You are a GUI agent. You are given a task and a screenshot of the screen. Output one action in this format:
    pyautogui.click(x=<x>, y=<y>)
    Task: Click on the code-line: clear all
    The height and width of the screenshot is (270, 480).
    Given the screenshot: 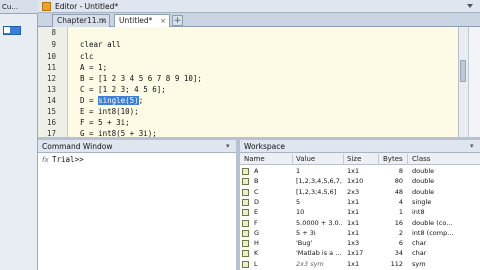 What is the action you would take?
    pyautogui.click(x=100, y=44)
    